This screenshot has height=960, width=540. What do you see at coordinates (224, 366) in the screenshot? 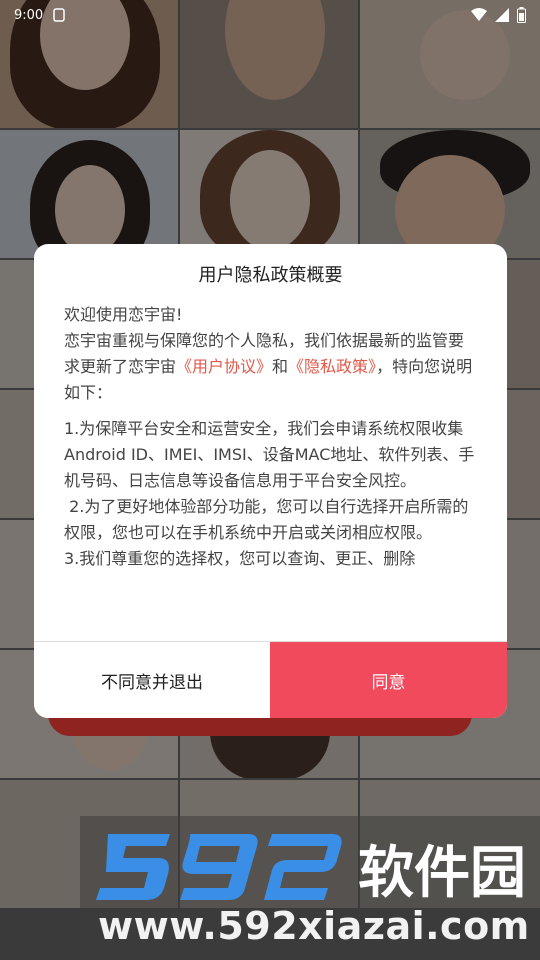
I see `user-agreement-link: 《用户协议》` at bounding box center [224, 366].